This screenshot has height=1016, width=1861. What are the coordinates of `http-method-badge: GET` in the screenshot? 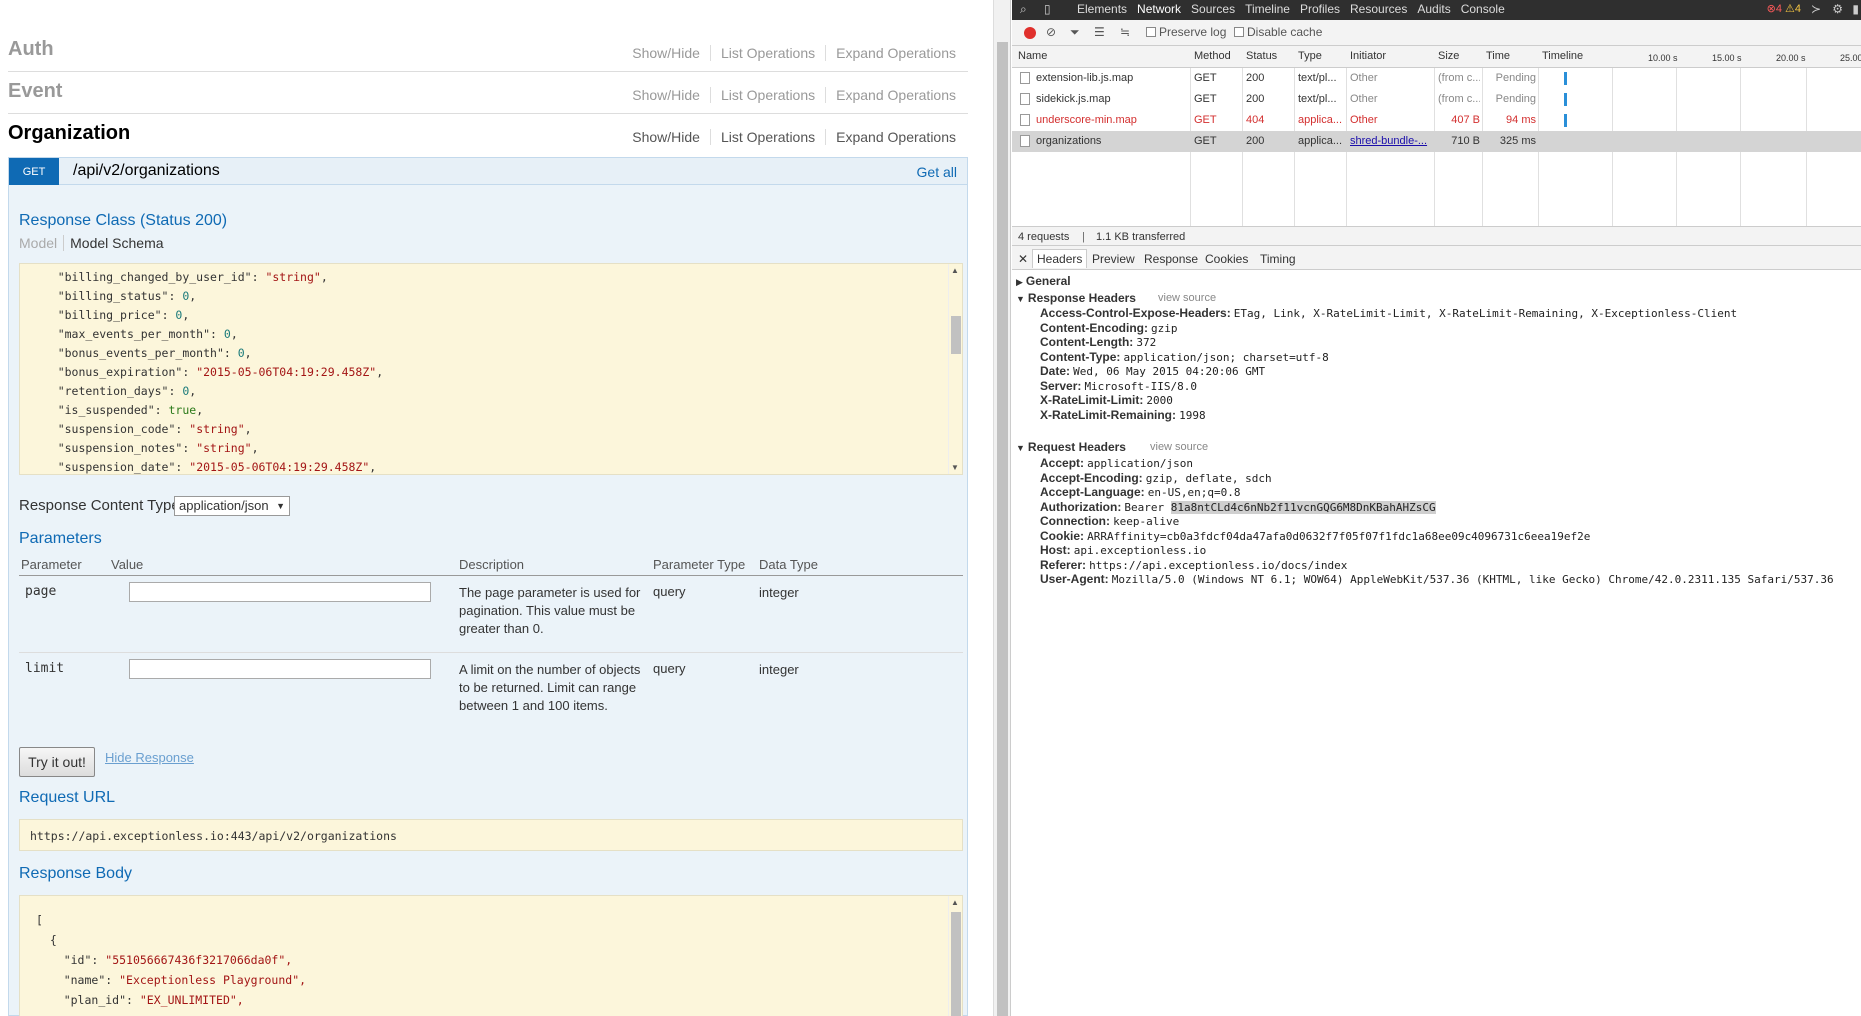 It's located at (34, 172).